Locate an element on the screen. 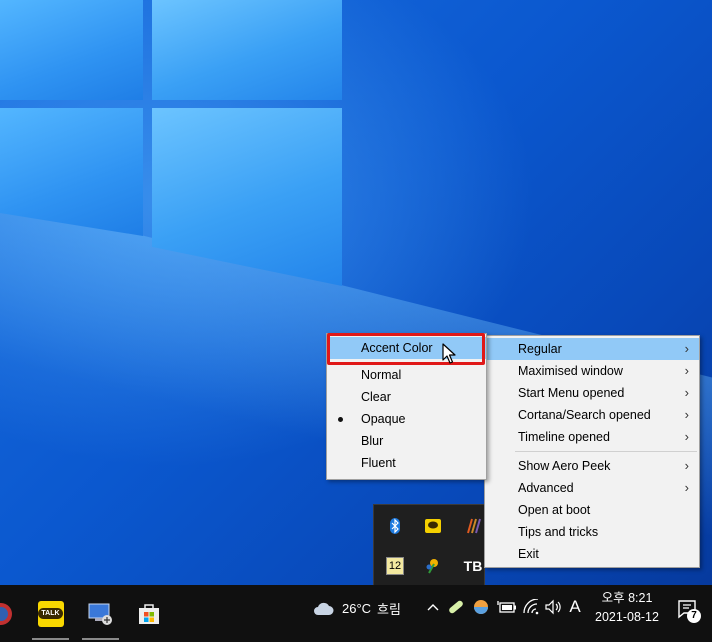  mouse-cursor-icon is located at coordinates (449, 353).